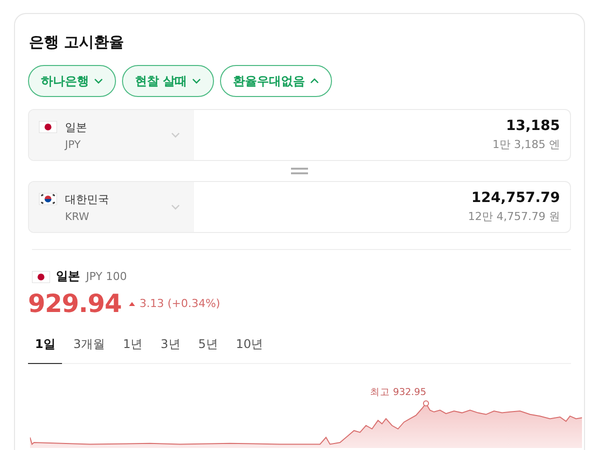  I want to click on high-value-label: 최고 932.95, so click(398, 392).